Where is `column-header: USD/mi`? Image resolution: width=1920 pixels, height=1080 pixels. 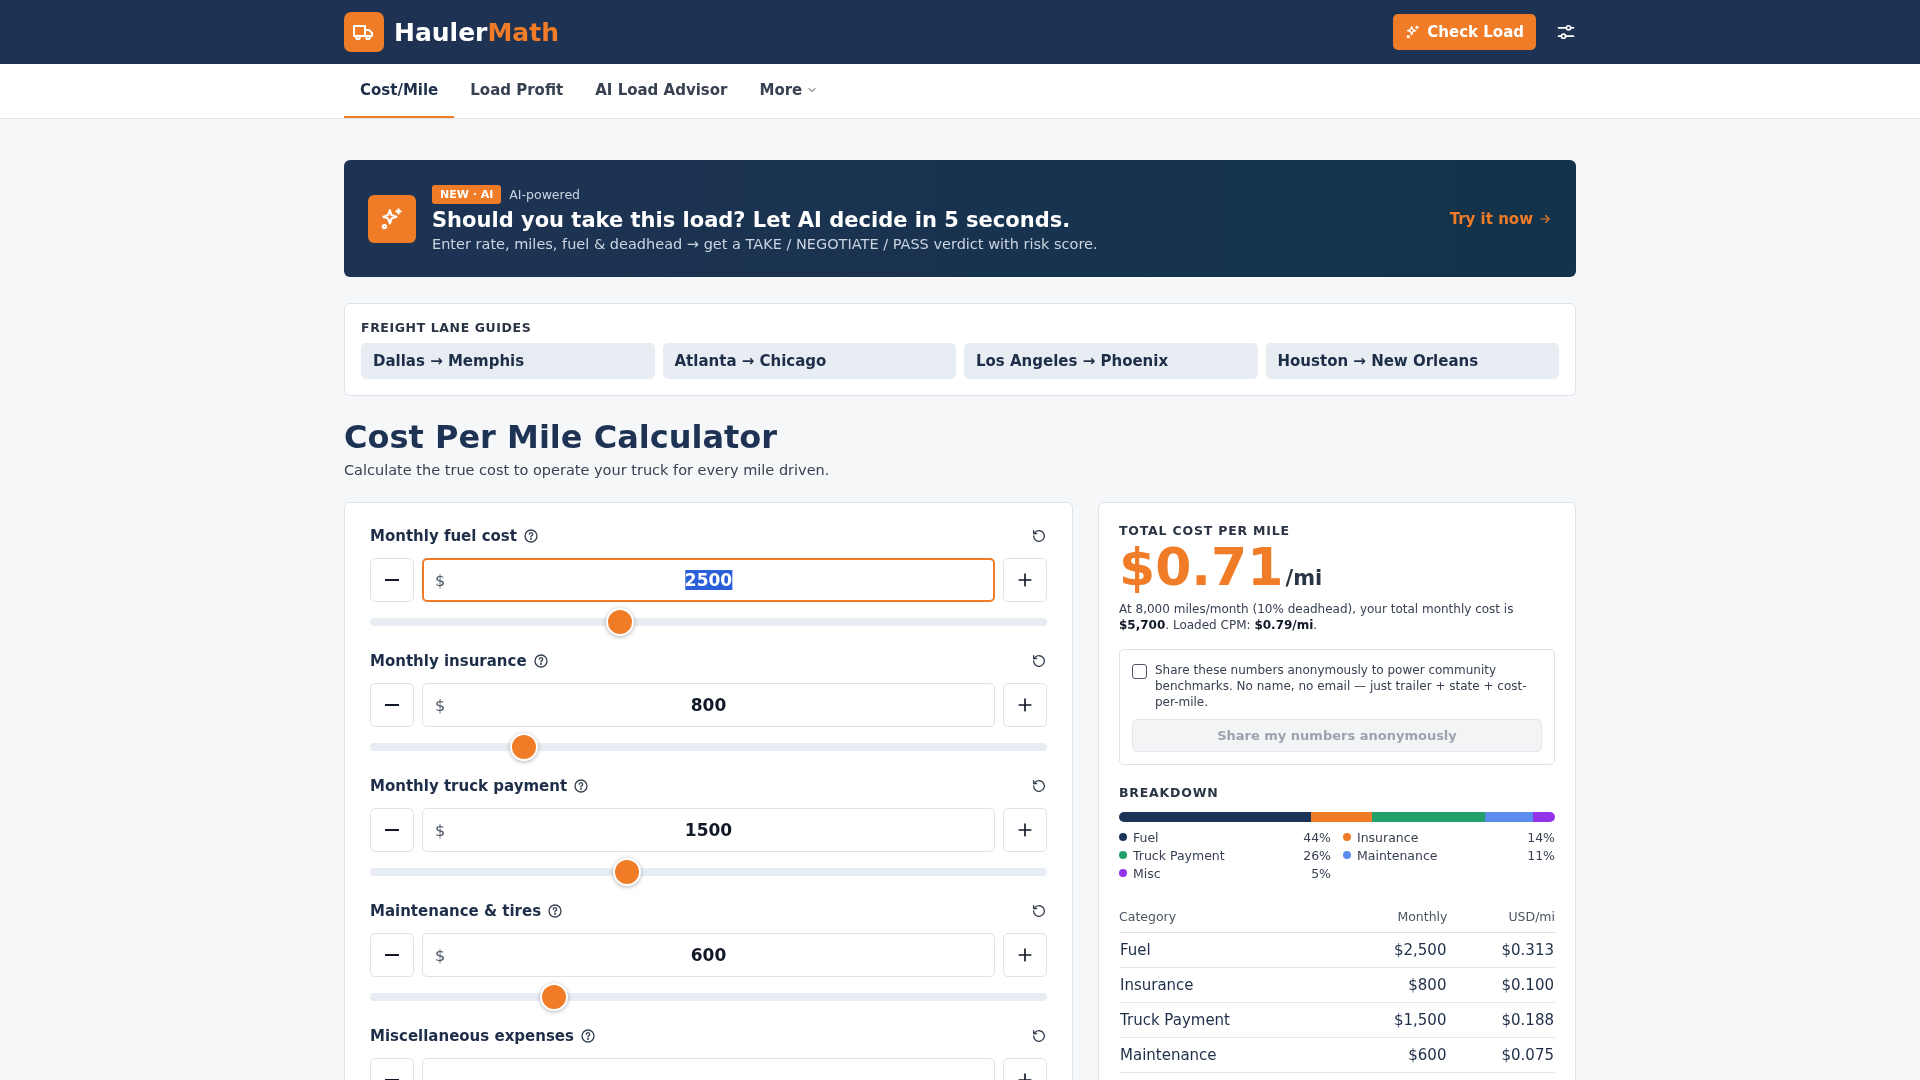
column-header: USD/mi is located at coordinates (1501, 920).